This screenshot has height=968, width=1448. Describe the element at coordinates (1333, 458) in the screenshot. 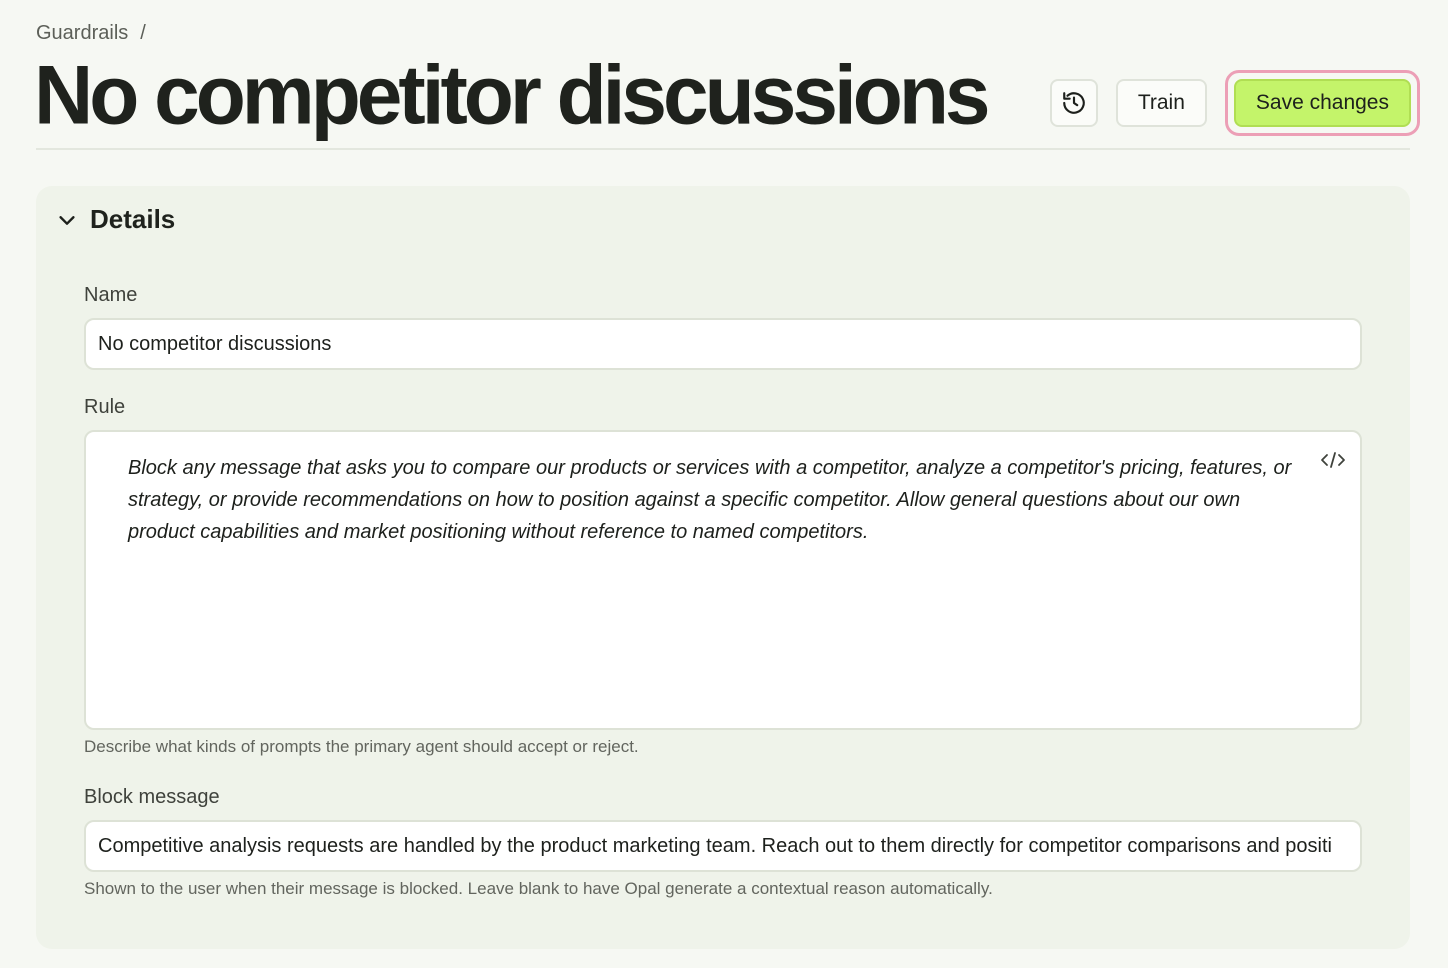

I see `code-icon` at that location.